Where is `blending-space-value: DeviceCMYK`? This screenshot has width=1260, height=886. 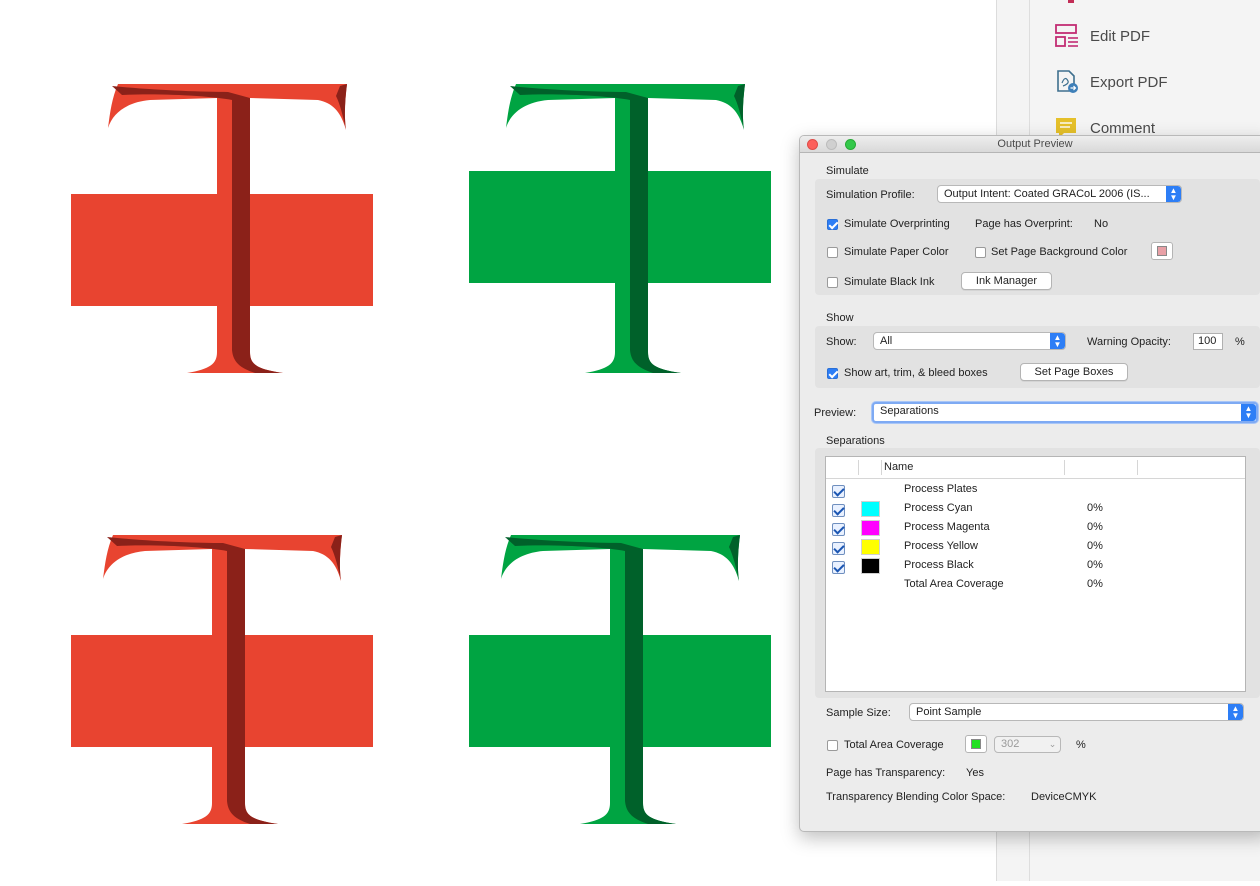 blending-space-value: DeviceCMYK is located at coordinates (1064, 797).